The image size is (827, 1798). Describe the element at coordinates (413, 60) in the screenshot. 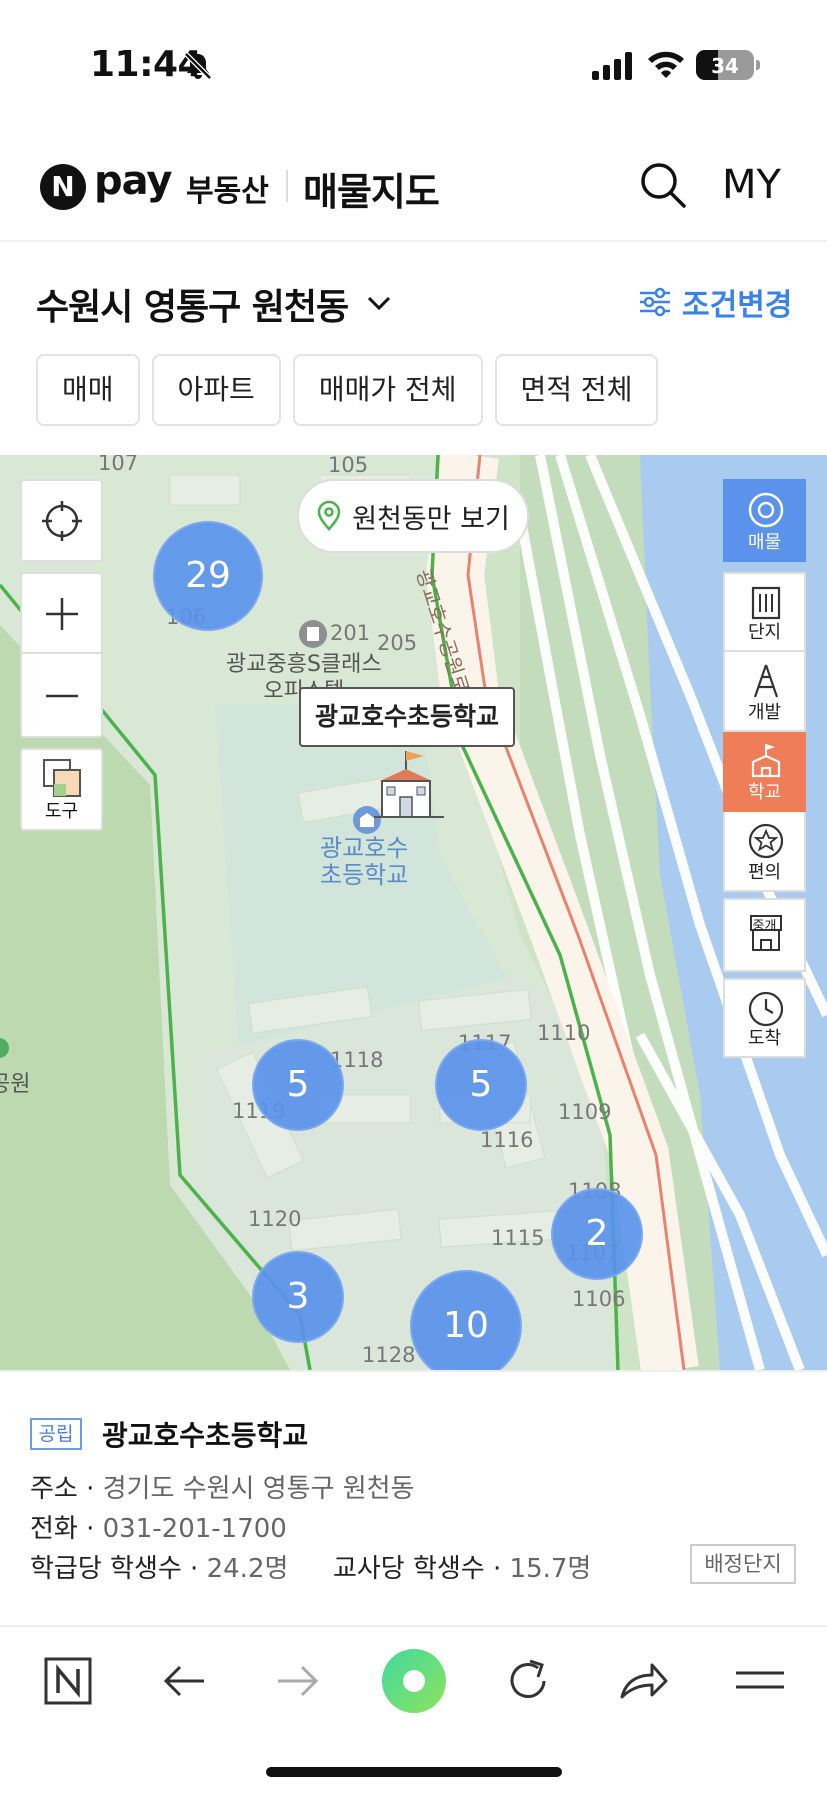

I see `status-bar: 11:44 34` at that location.